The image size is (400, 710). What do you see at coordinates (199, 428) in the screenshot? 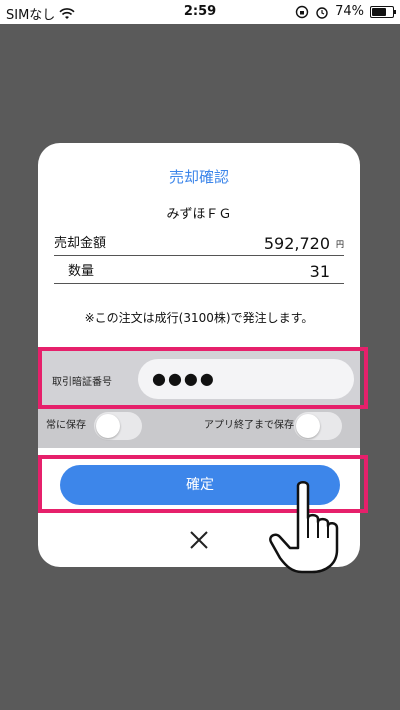
I see `save-options: 常に保存 アプリ終了まで保存` at bounding box center [199, 428].